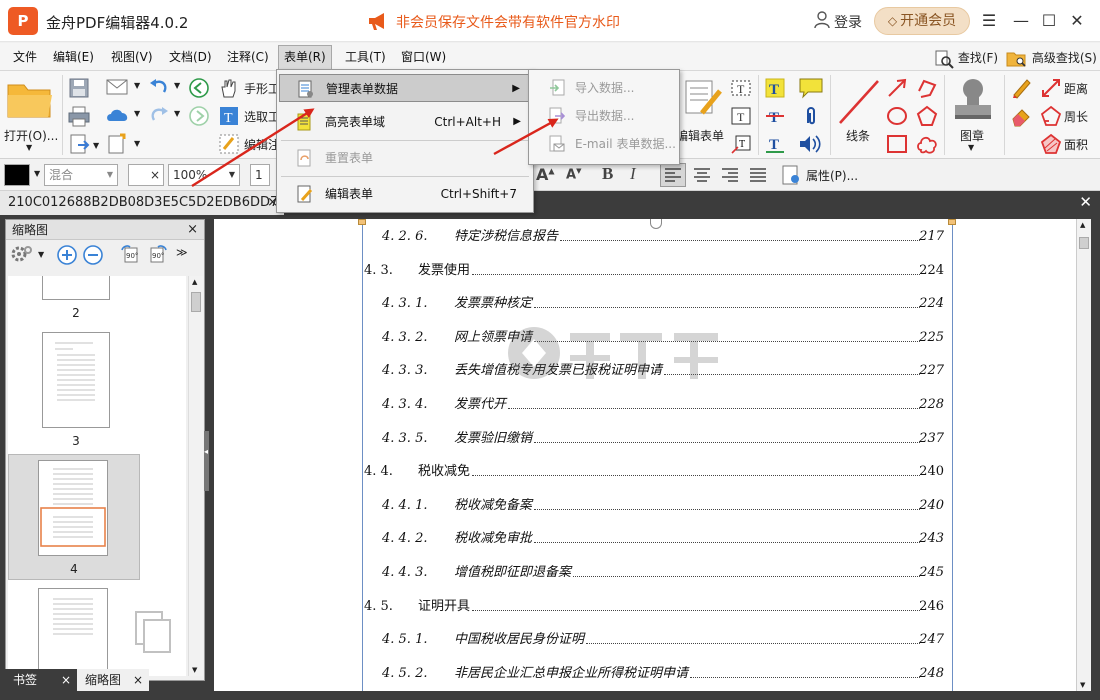 The height and width of the screenshot is (700, 1100). Describe the element at coordinates (927, 145) in the screenshot. I see `cloud-shape-tool-icon` at that location.